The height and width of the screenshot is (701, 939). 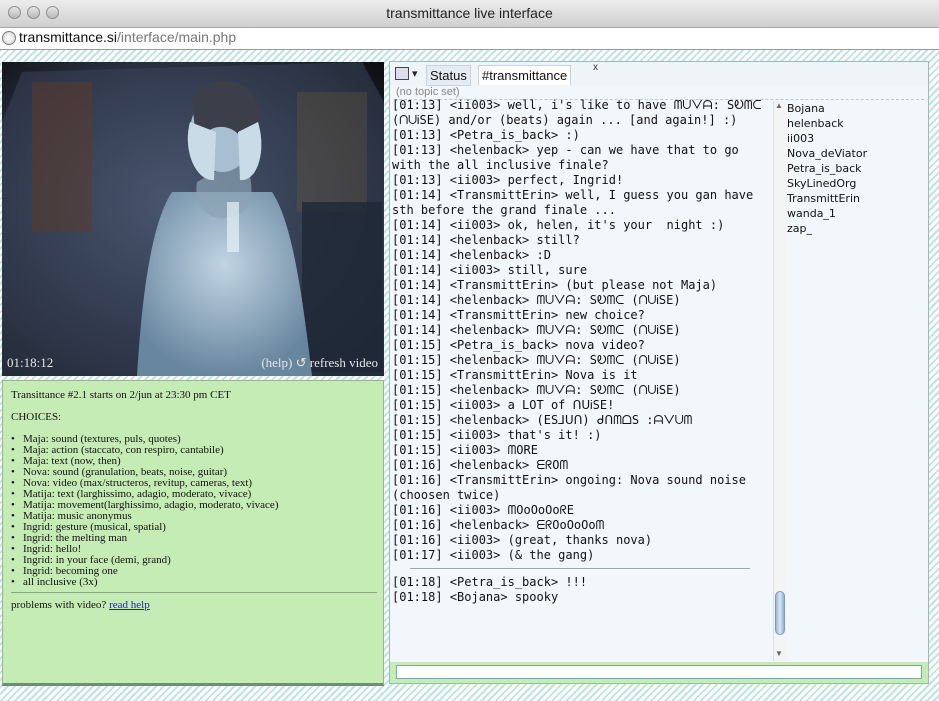 I want to click on video-controls: (help) ↺ refresh video, so click(x=319, y=363).